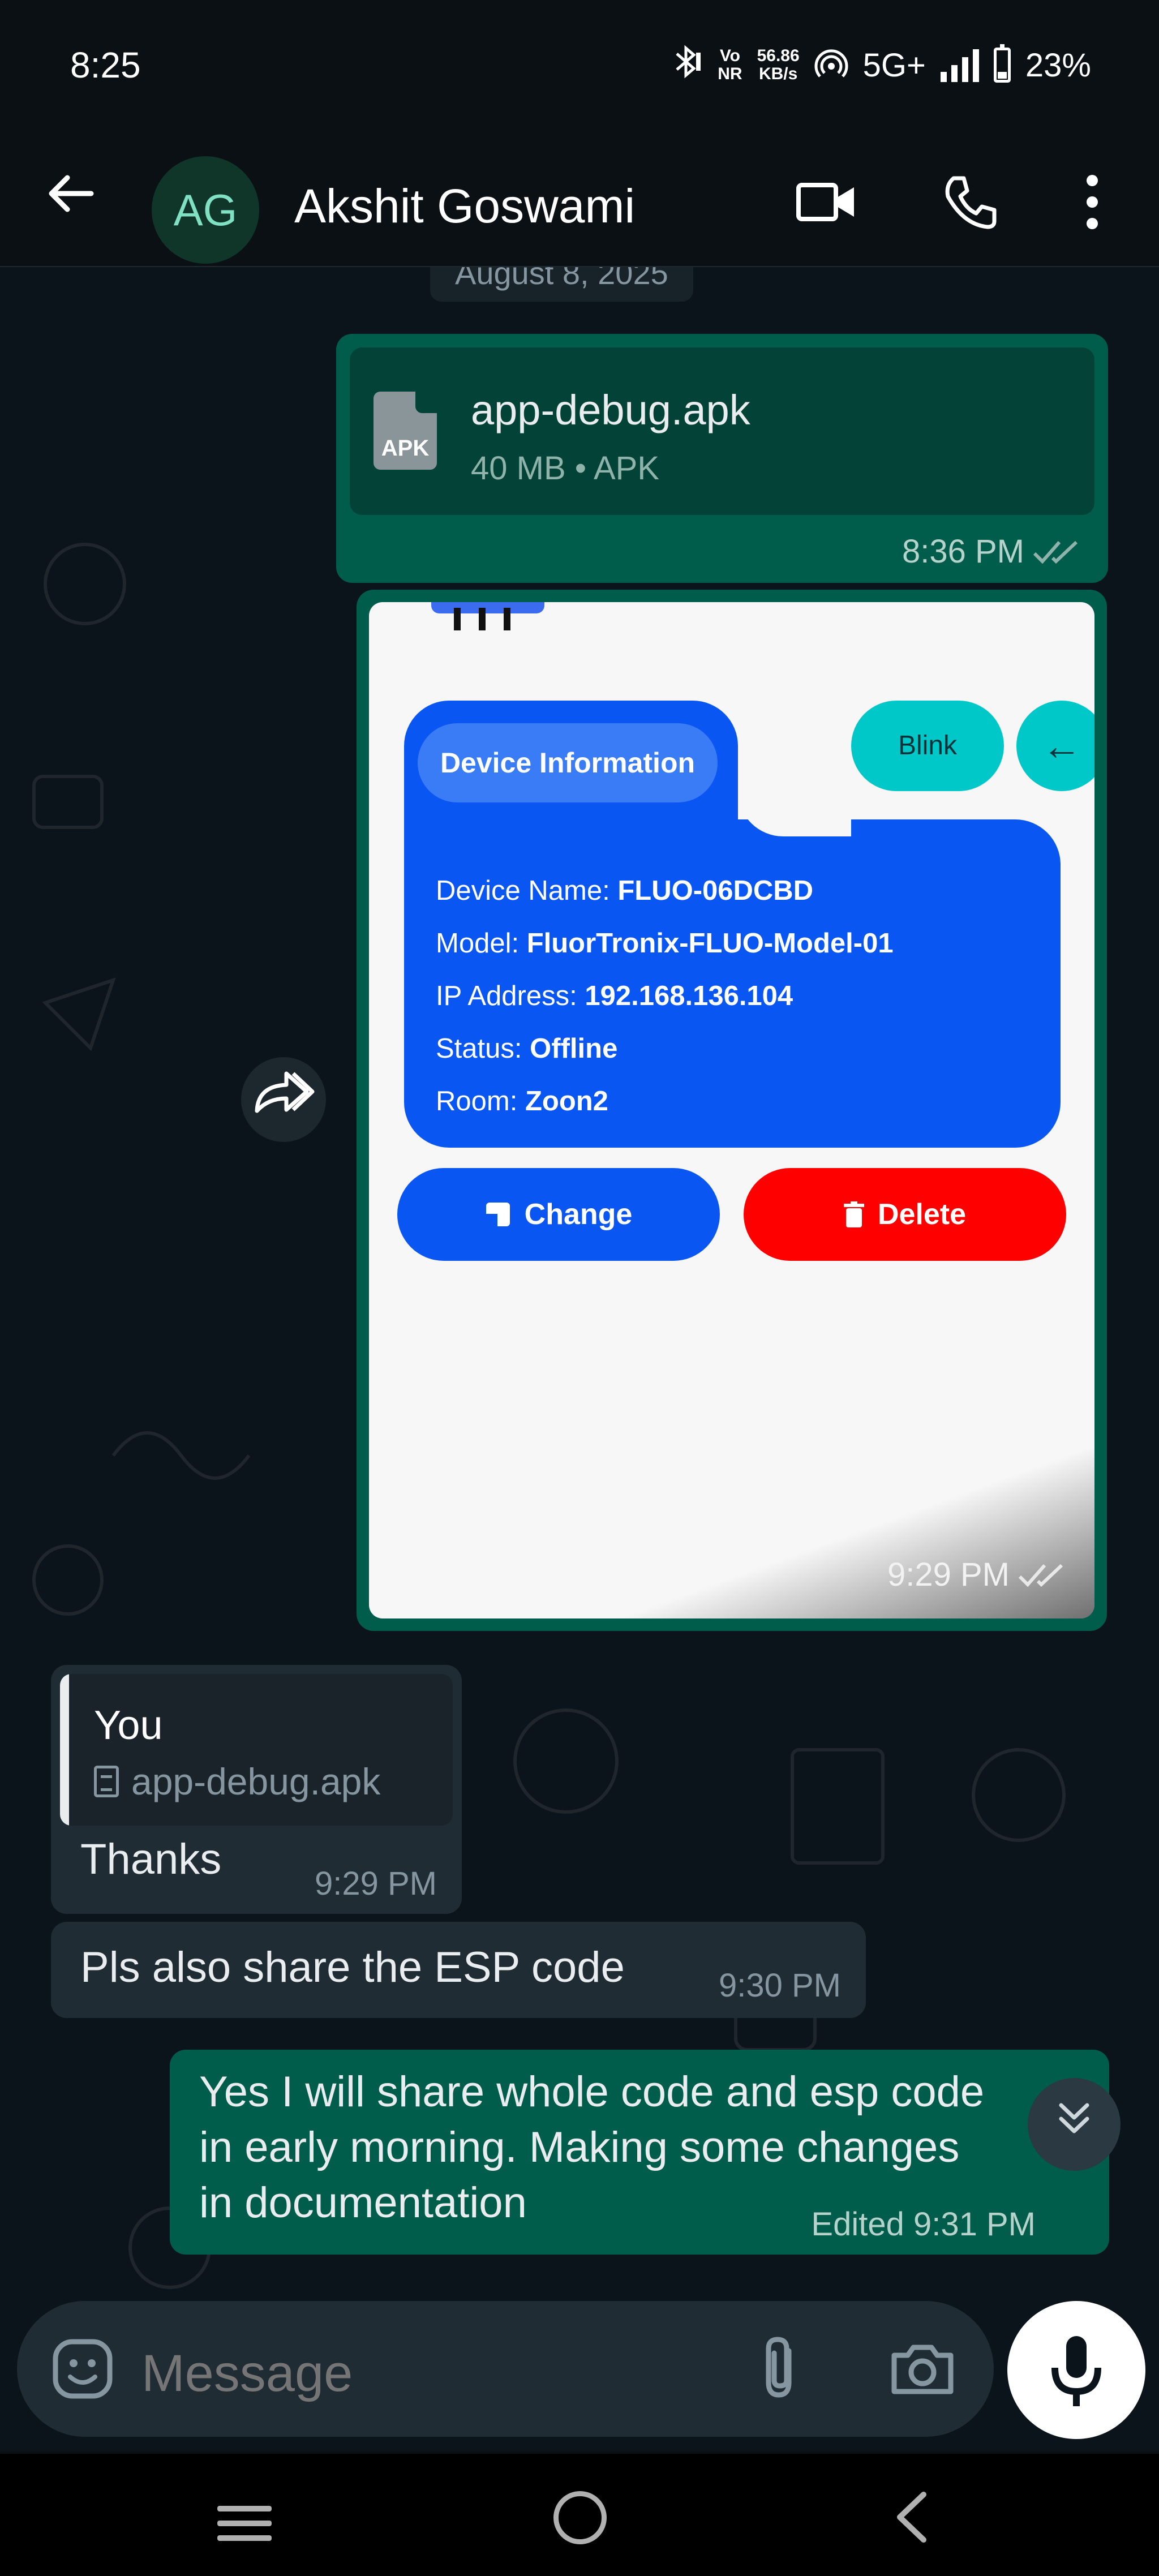 The image size is (1159, 2576). What do you see at coordinates (568, 762) in the screenshot?
I see `device-information-tab: Device Information` at bounding box center [568, 762].